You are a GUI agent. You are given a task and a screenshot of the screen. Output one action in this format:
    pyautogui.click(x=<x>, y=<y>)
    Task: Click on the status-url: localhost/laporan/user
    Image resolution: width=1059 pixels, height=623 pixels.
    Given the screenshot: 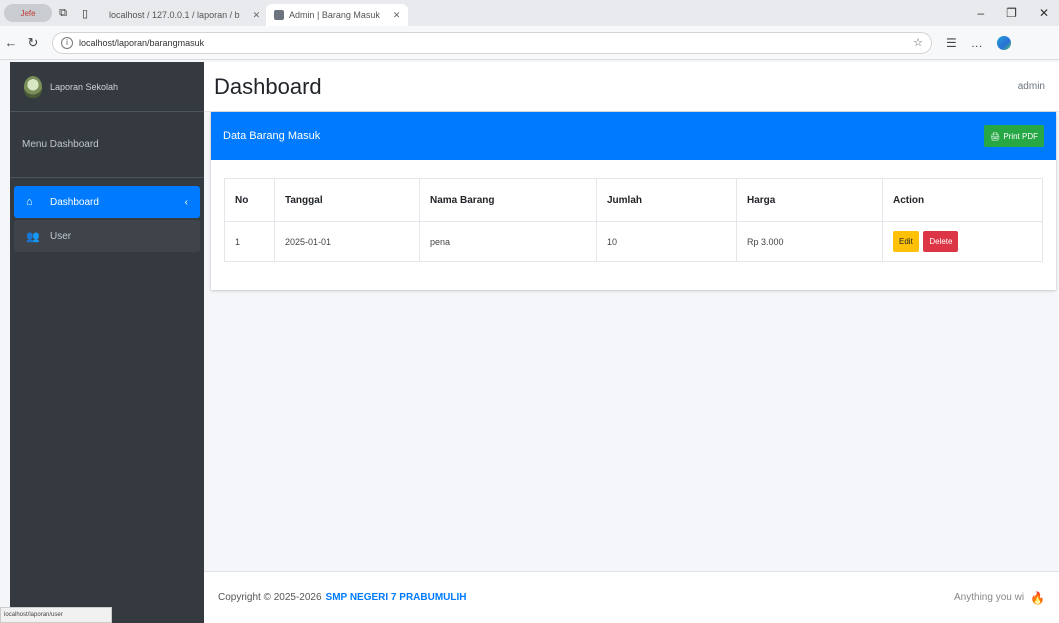 What is the action you would take?
    pyautogui.click(x=33, y=615)
    